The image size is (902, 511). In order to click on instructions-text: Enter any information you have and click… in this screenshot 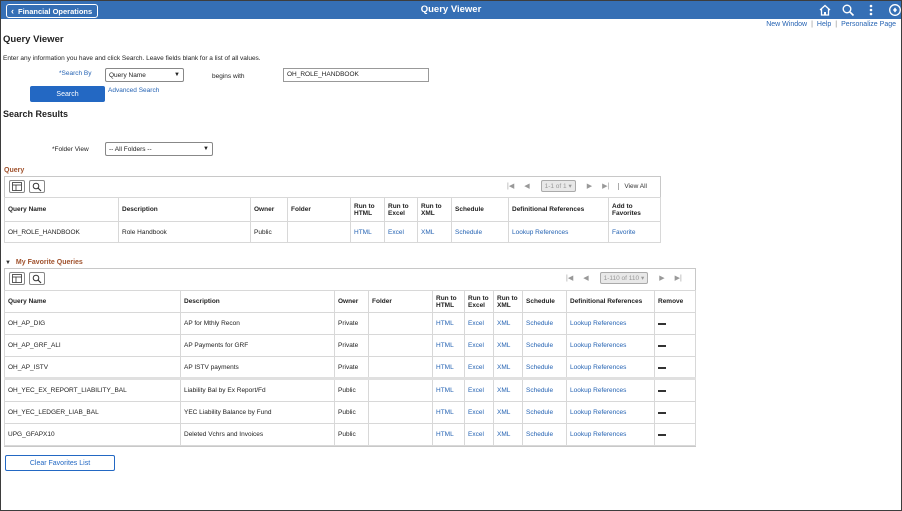, I will do `click(132, 58)`.